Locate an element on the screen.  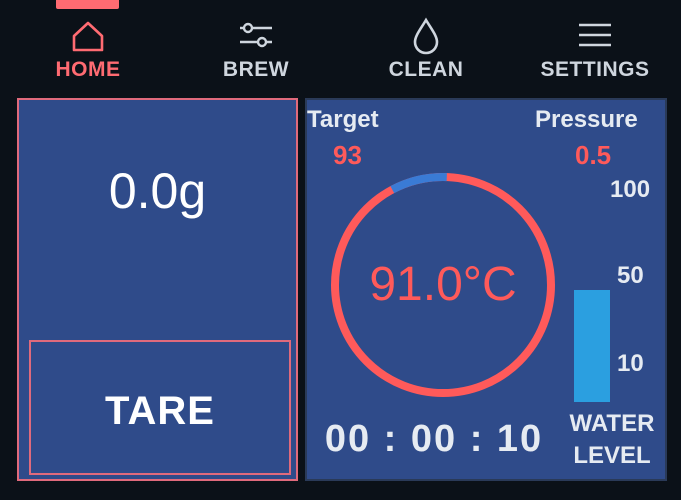
target-label: Target is located at coordinates (343, 119).